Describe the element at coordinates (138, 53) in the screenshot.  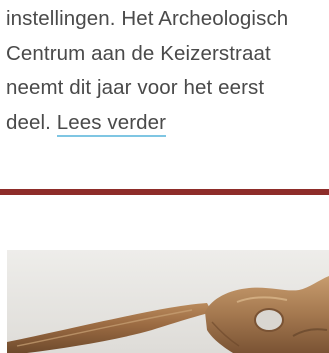
I see `article-line-2: Centrum aan de Keizerstraat` at that location.